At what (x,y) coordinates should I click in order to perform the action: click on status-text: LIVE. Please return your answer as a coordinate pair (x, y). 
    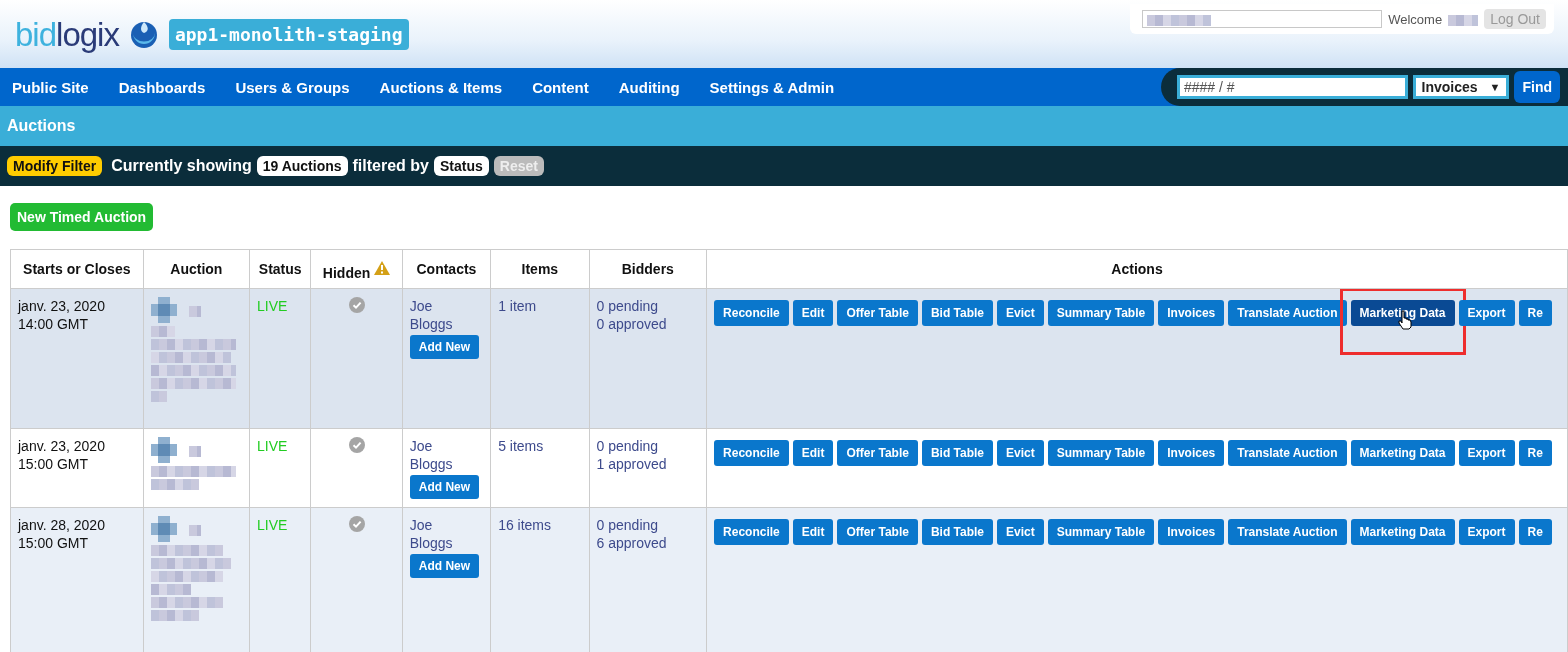
    Looking at the image, I should click on (272, 446).